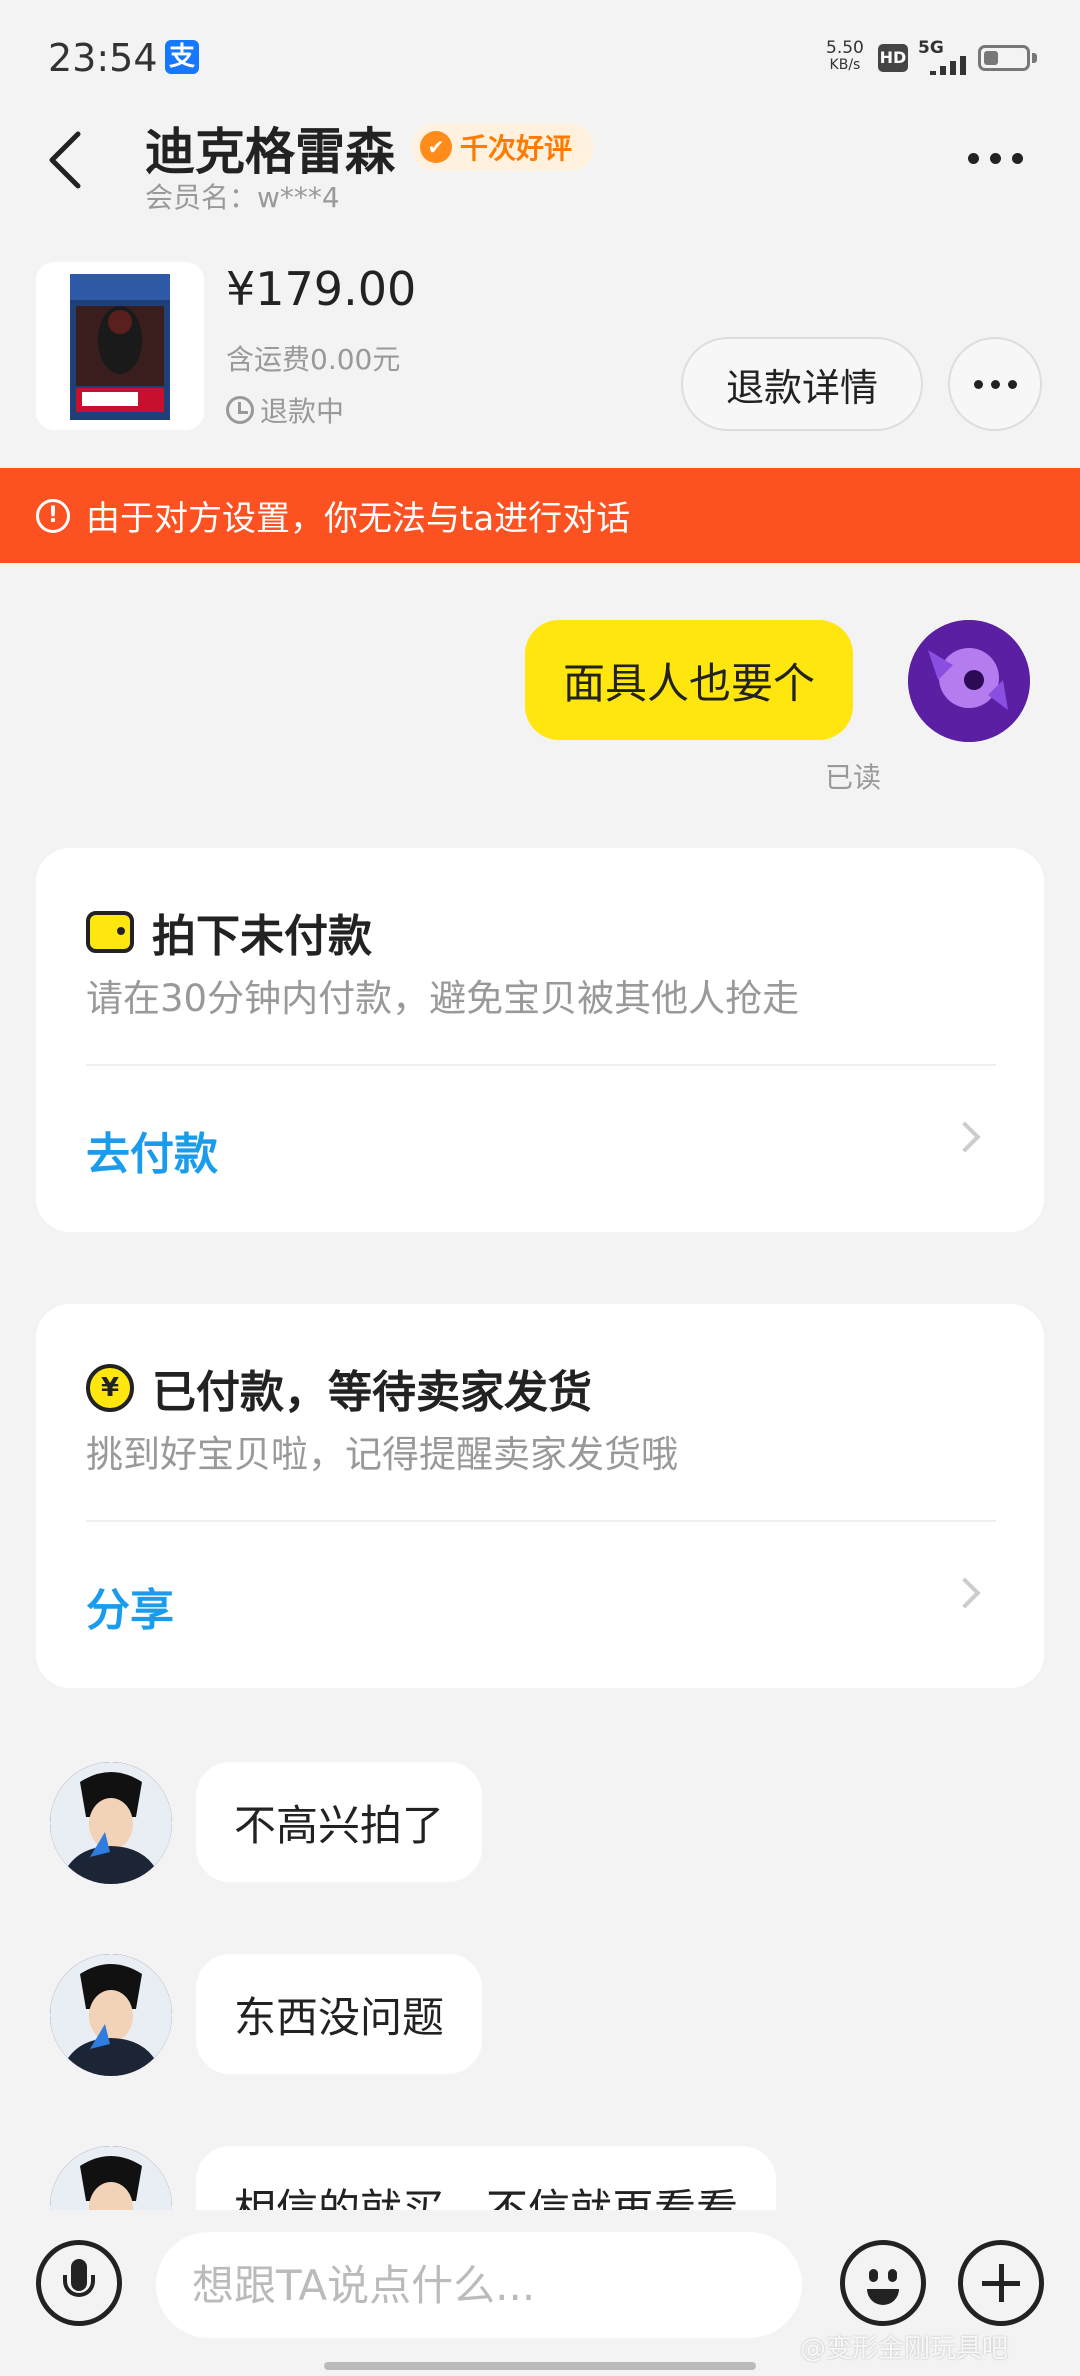  I want to click on alipay-icon: 支, so click(182, 57).